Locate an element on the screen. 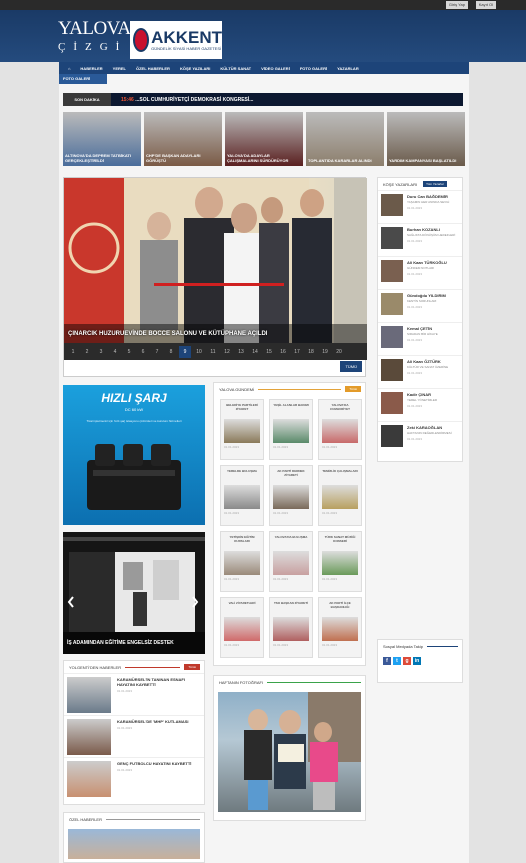 Image resolution: width=526 pixels, height=863 pixels. news-headline: GENÇ FUTBOLCU HAYATINI KAYBETTİ is located at coordinates (154, 763).